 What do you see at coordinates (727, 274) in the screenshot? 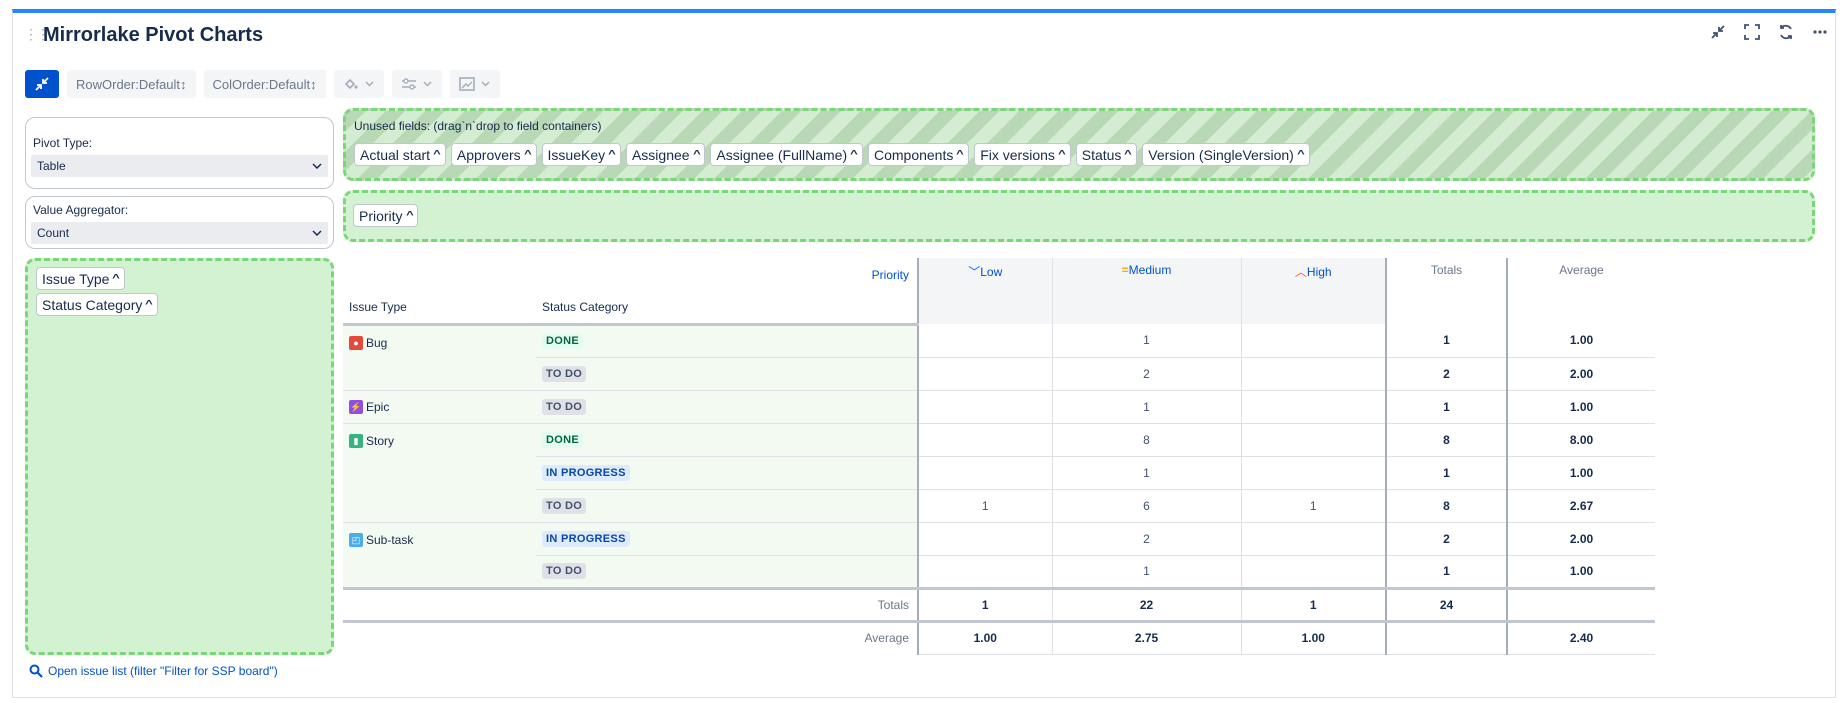
I see `priority-axis-label: Priority` at bounding box center [727, 274].